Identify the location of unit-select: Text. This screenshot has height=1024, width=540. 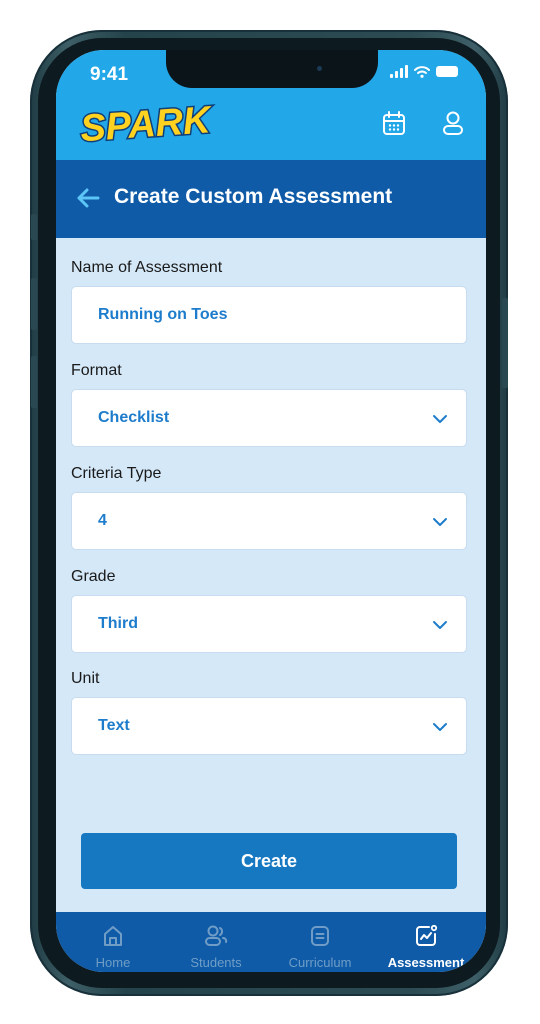
(269, 726).